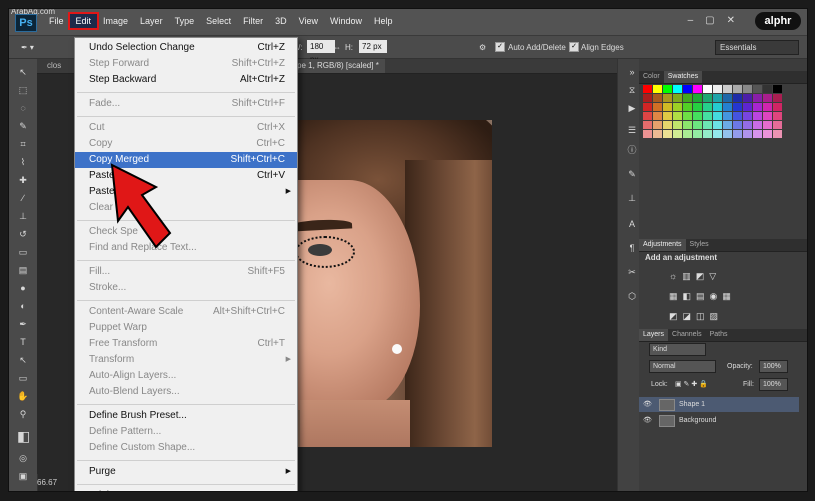 This screenshot has height=501, width=815. Describe the element at coordinates (717, 20) in the screenshot. I see `window-controls: –▢✕` at that location.